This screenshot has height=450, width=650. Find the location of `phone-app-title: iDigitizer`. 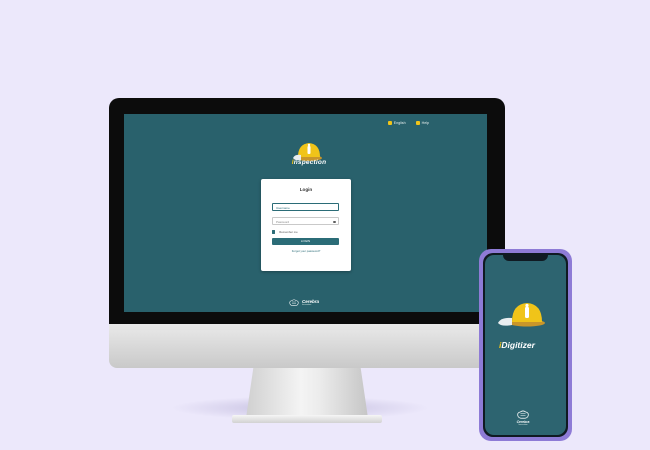

phone-app-title: iDigitizer is located at coordinates (517, 345).